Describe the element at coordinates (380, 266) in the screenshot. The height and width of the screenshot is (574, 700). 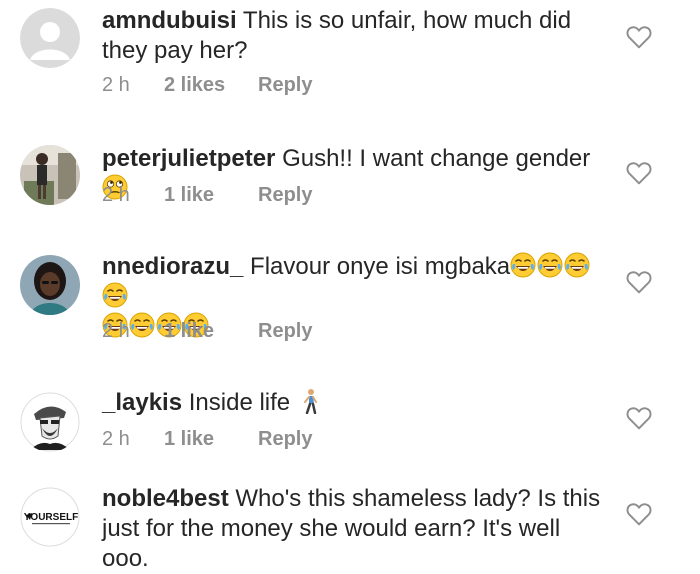
I see `comment-text: Flavour onye isi mgbaka` at that location.